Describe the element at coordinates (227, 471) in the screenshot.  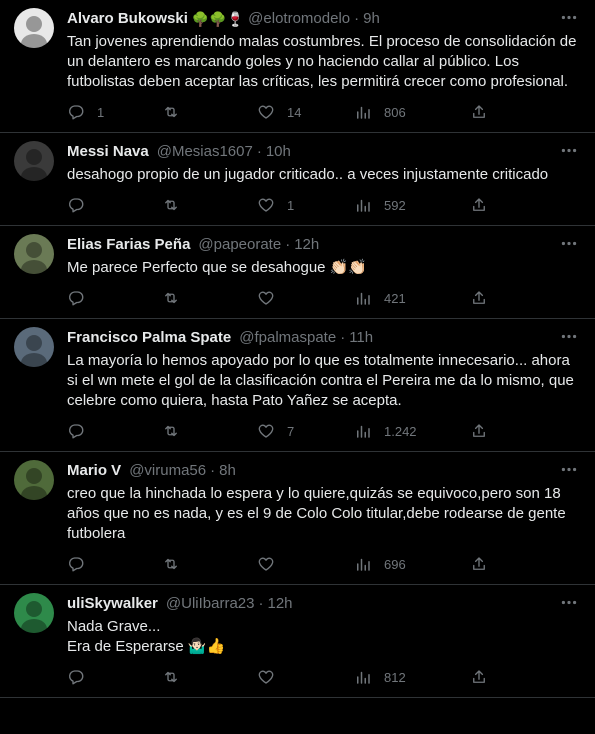
I see `timestamp: 8h` at that location.